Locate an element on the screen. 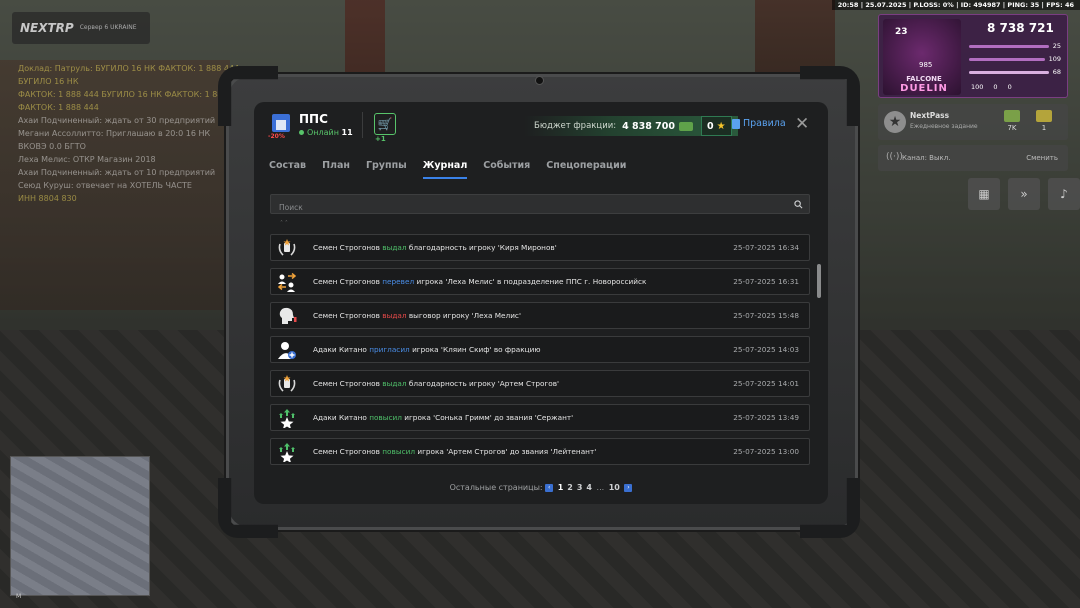 This screenshot has width=1080, height=608. minimap-label: M is located at coordinates (19, 596).